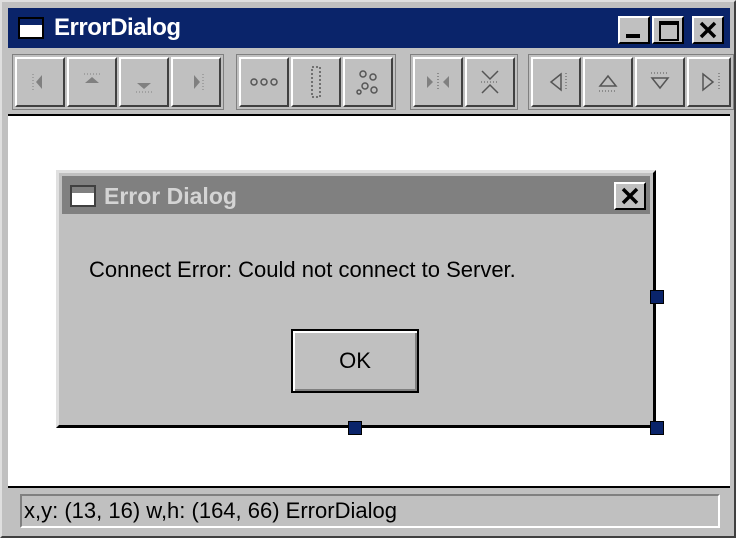  I want to click on status-bar: x,y: (13, 16) w,h: (164, 66) ErrorDialog, so click(369, 509).